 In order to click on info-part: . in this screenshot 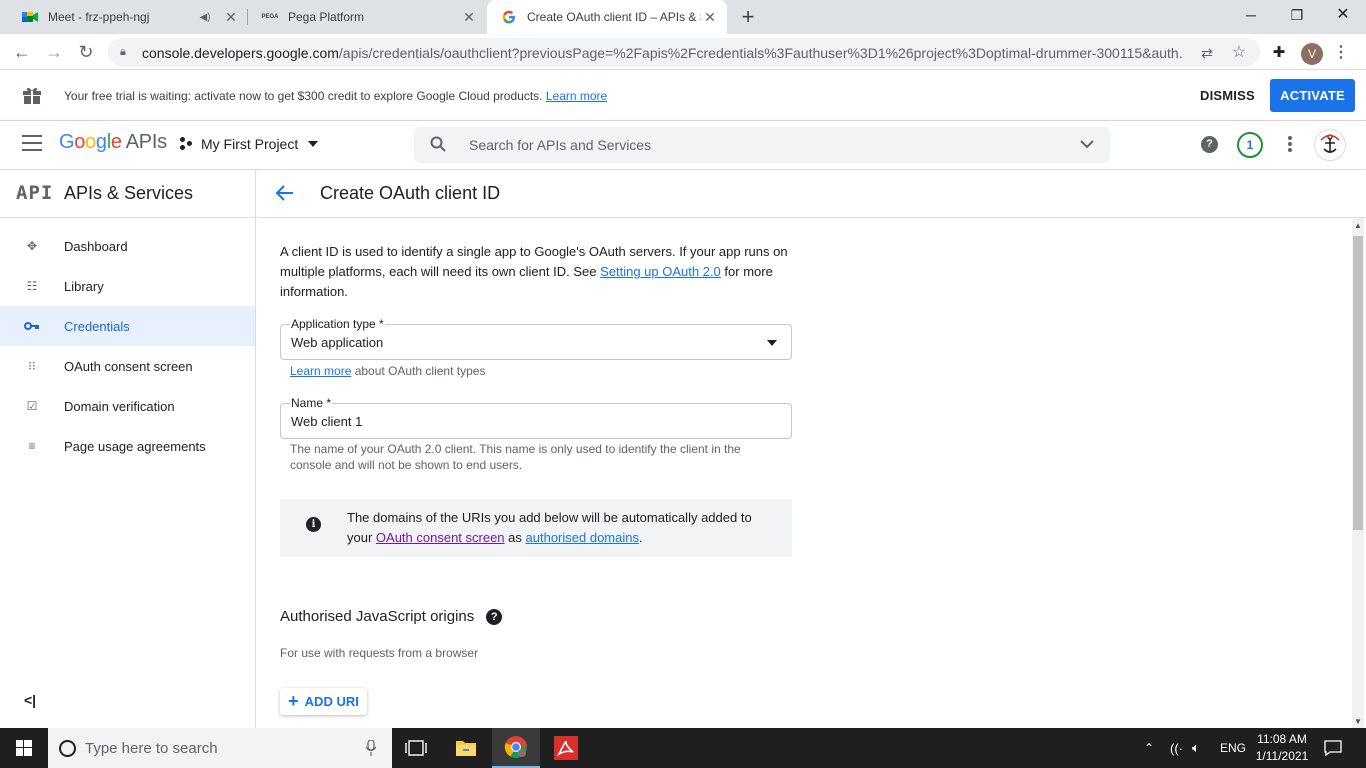, I will do `click(640, 537)`.